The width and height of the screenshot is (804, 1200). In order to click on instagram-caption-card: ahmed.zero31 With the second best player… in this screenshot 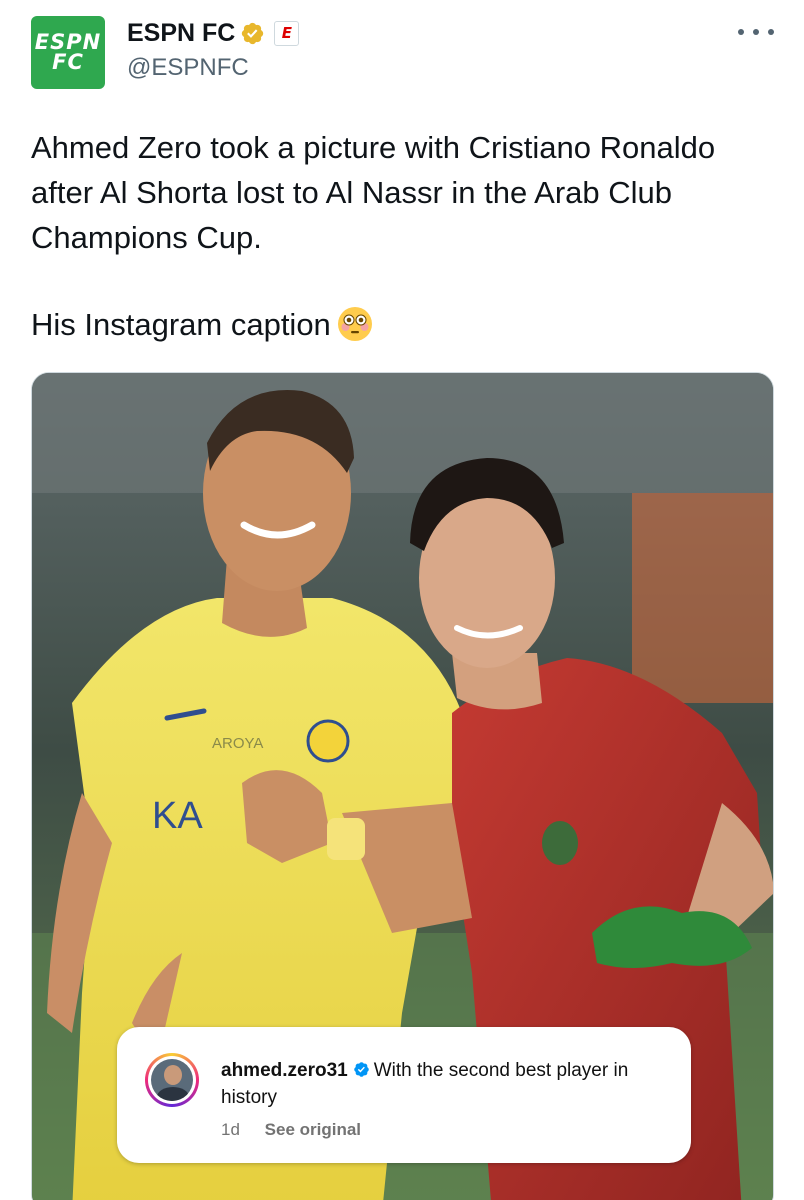, I will do `click(404, 1095)`.